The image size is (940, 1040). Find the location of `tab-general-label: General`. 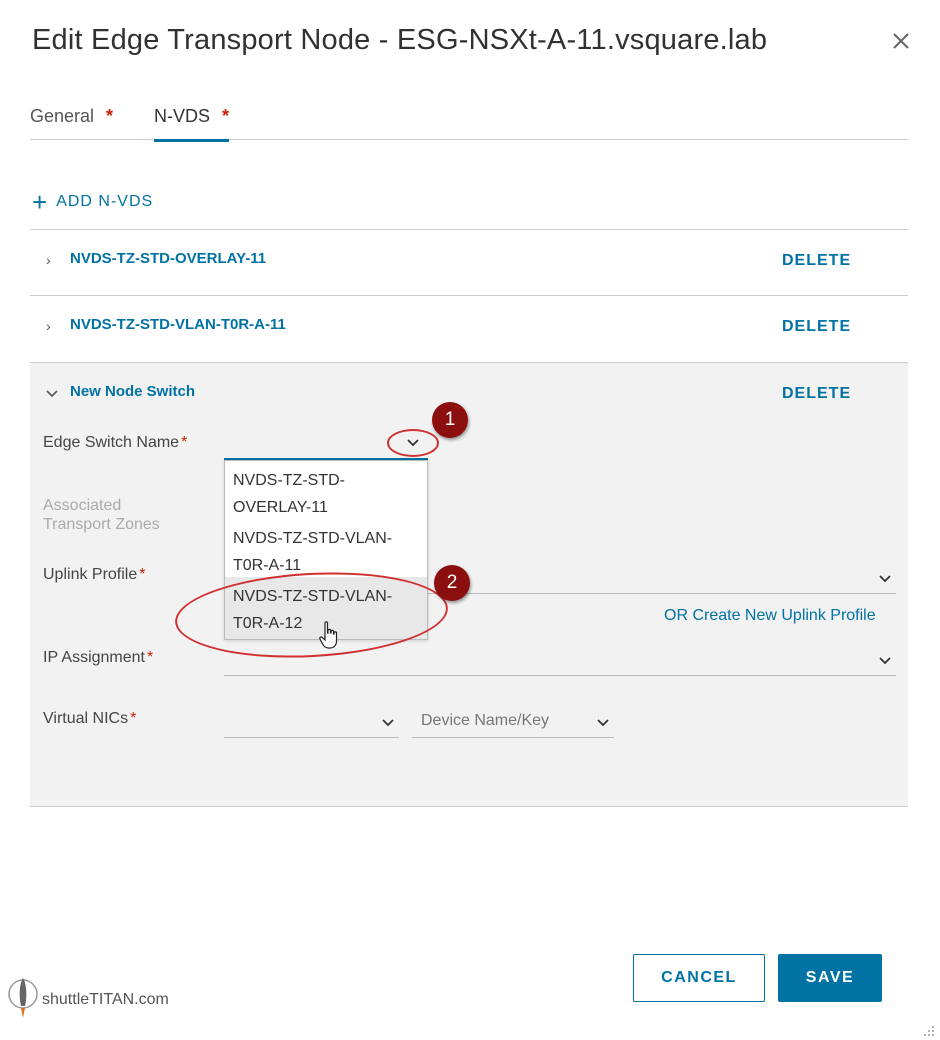

tab-general-label: General is located at coordinates (62, 116).